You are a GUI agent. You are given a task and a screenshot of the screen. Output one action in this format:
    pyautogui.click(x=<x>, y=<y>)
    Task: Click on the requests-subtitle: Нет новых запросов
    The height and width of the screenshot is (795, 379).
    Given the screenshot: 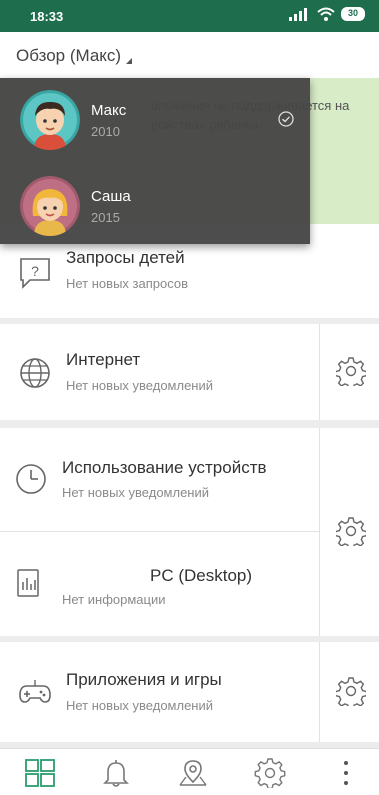 What is the action you would take?
    pyautogui.click(x=127, y=283)
    